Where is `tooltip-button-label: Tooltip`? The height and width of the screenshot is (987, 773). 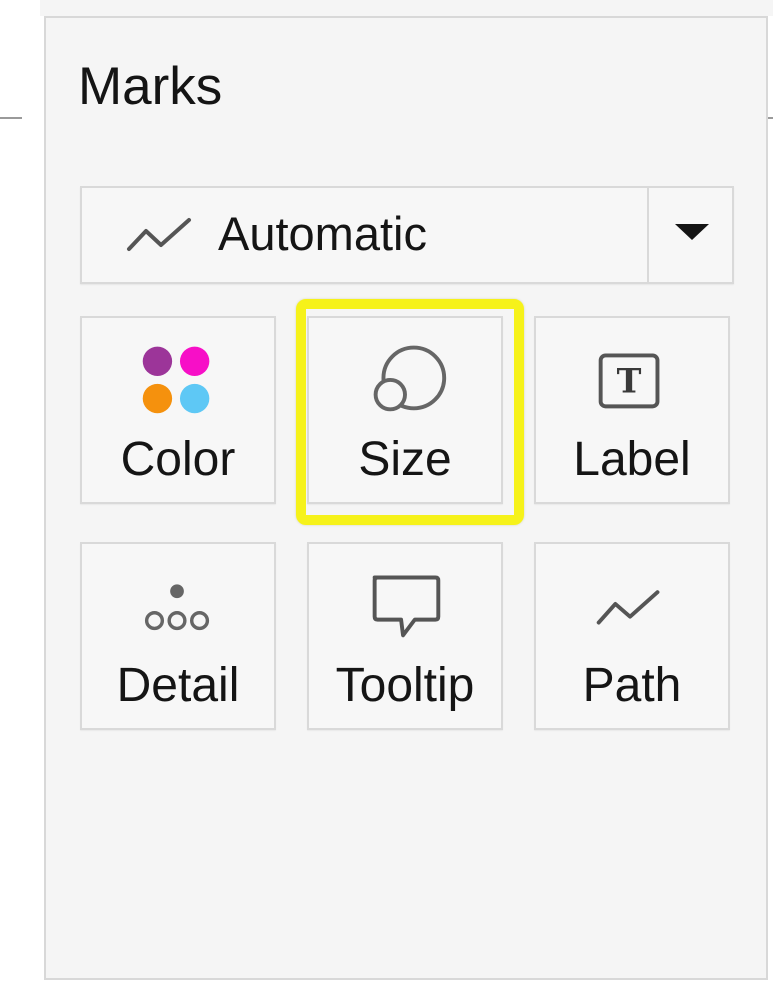
tooltip-button-label: Tooltip is located at coordinates (405, 685).